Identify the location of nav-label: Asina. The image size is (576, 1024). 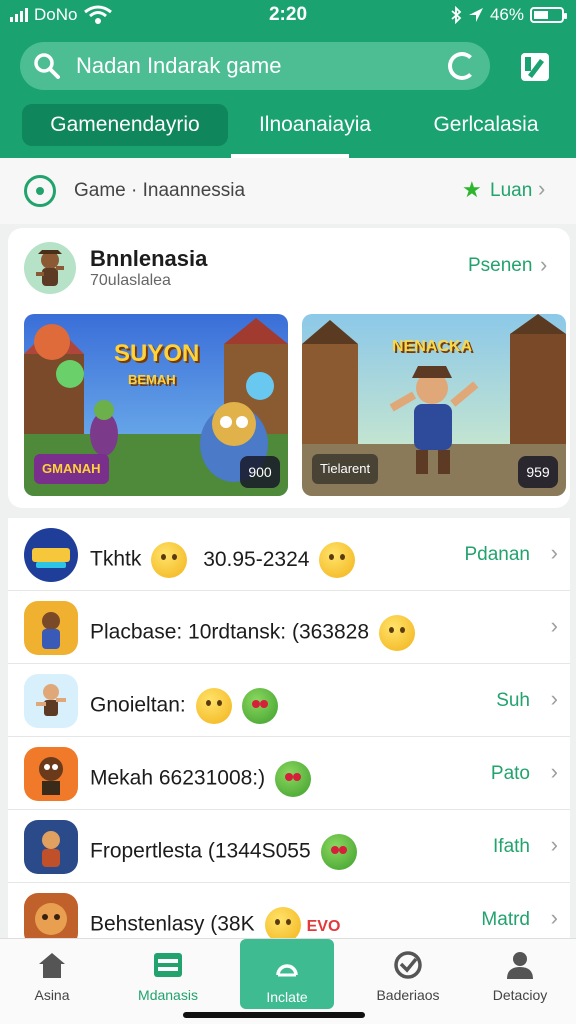
(52, 995).